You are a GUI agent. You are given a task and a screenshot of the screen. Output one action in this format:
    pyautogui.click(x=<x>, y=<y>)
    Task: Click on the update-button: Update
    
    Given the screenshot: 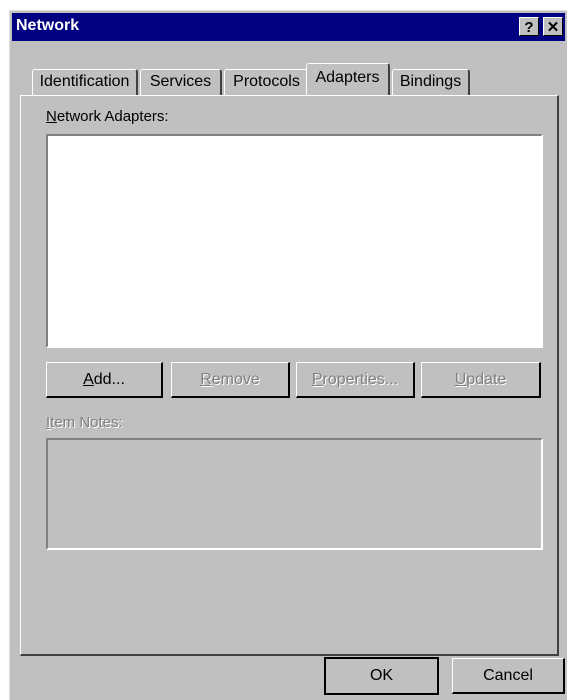 What is the action you would take?
    pyautogui.click(x=481, y=380)
    